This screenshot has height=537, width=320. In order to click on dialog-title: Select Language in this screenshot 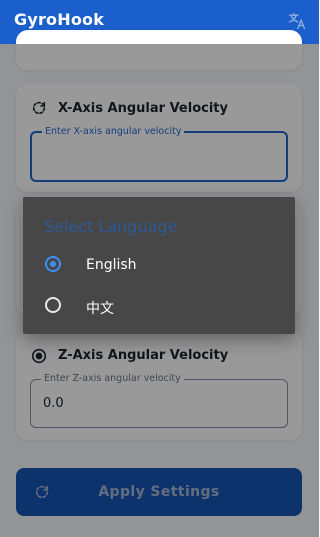, I will do `click(111, 226)`.